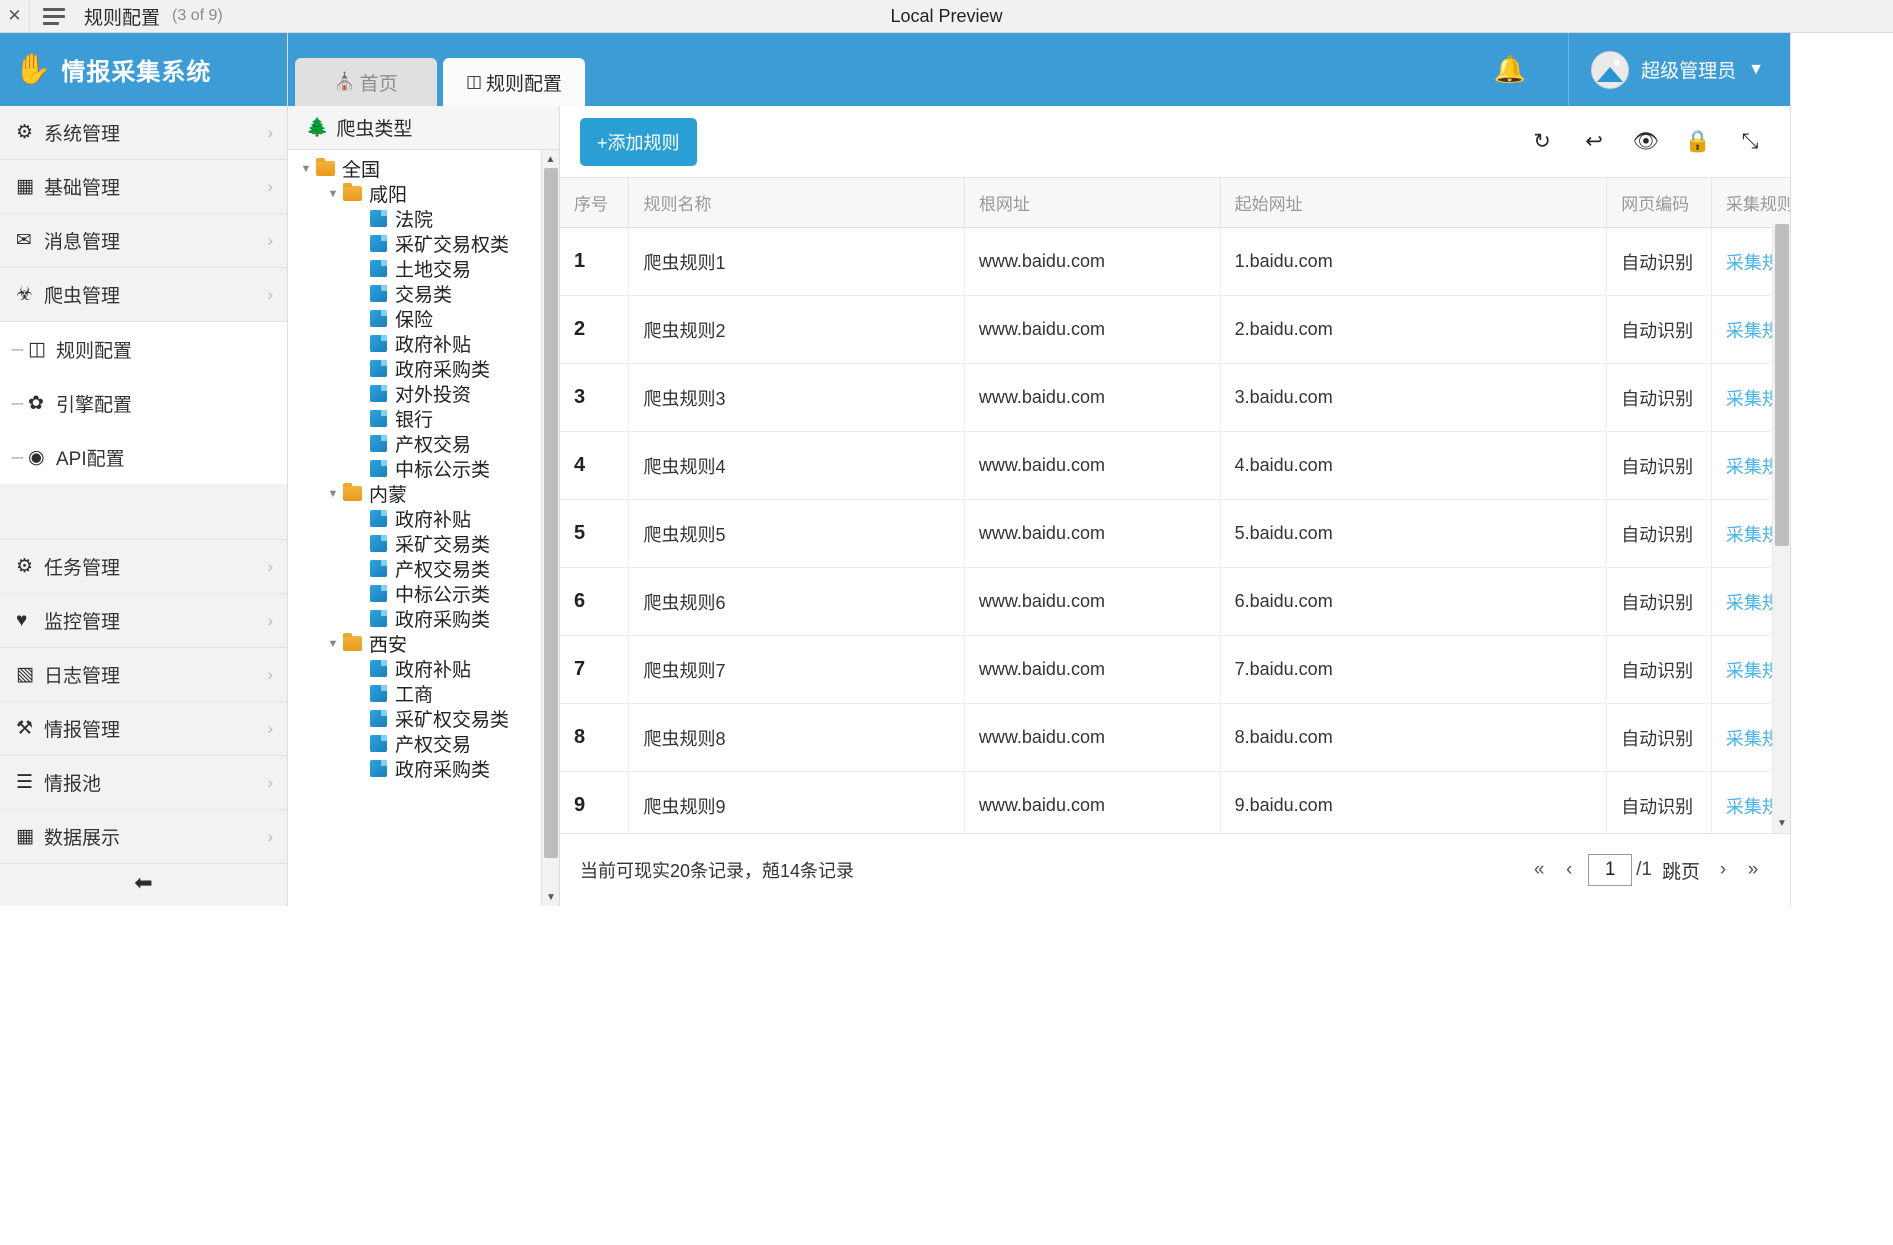  Describe the element at coordinates (1569, 870) in the screenshot. I see `prev-page-button: ‹` at that location.